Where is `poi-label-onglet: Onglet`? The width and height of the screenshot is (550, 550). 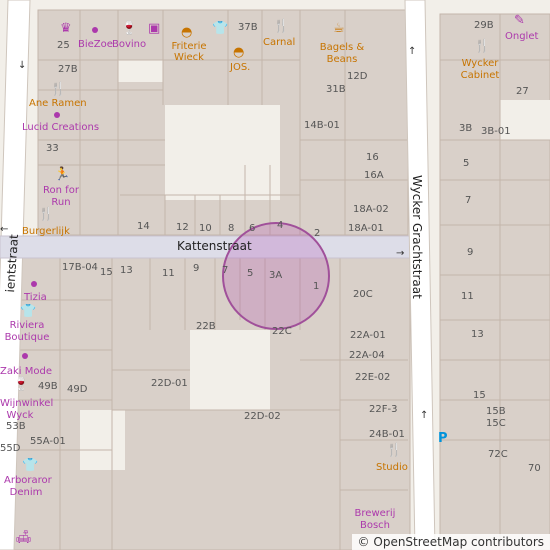 poi-label-onglet: Onglet is located at coordinates (521, 37).